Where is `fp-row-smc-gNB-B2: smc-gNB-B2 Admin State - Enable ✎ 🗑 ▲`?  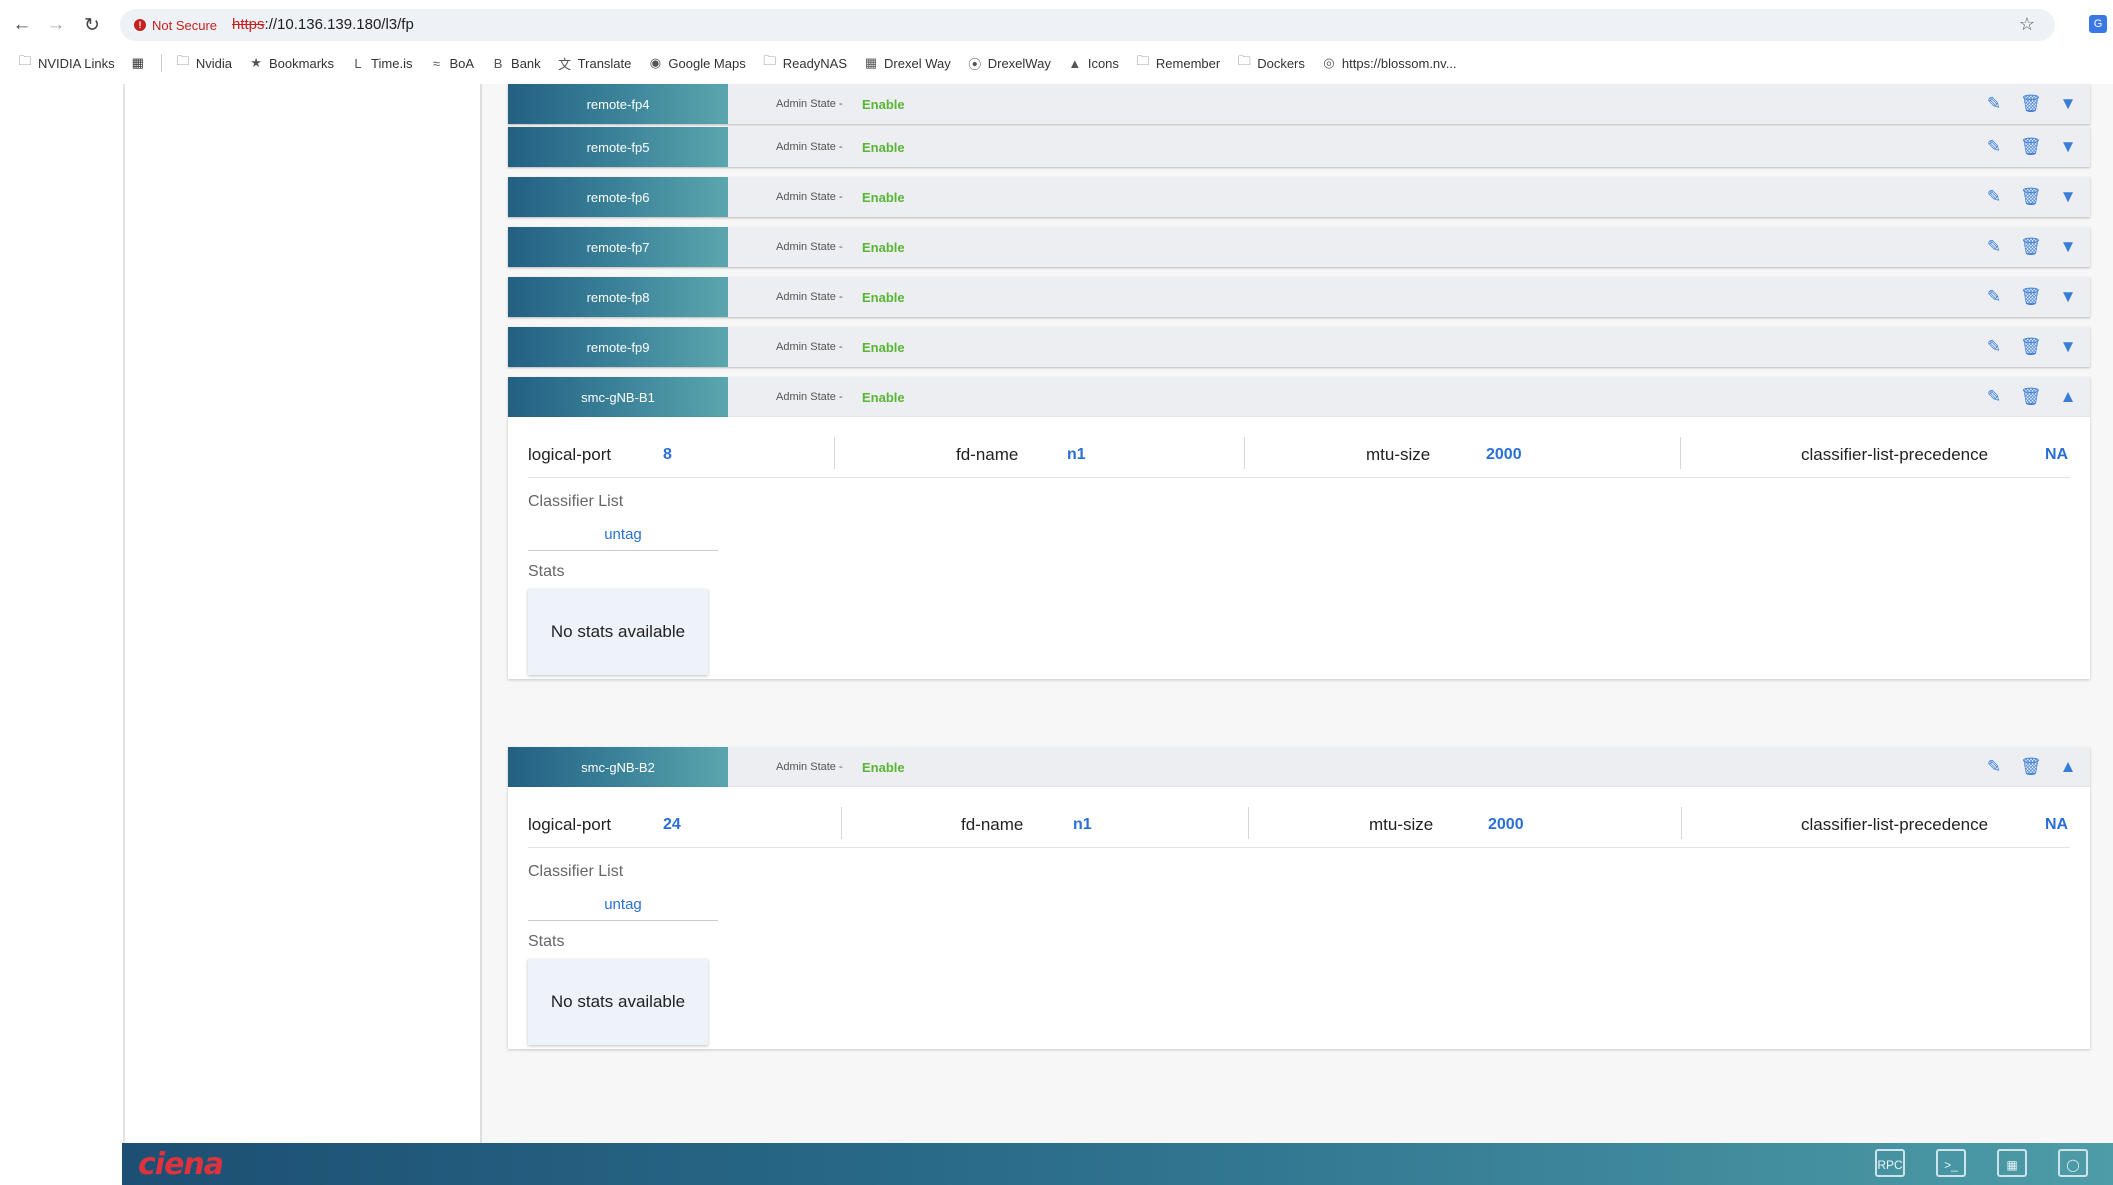 fp-row-smc-gNB-B2: smc-gNB-B2 Admin State - Enable ✎ 🗑 ▲ is located at coordinates (1299, 767).